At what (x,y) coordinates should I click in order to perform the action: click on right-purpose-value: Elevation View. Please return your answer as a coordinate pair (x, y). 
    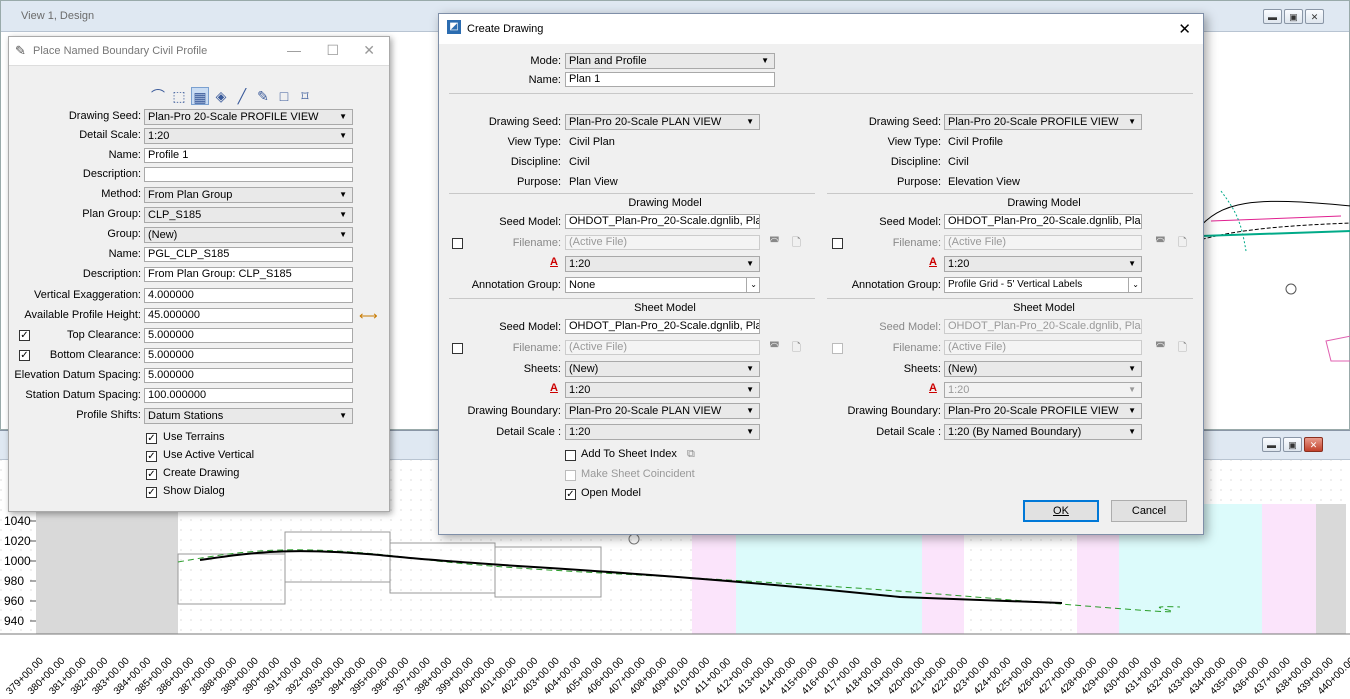
    Looking at the image, I should click on (984, 182).